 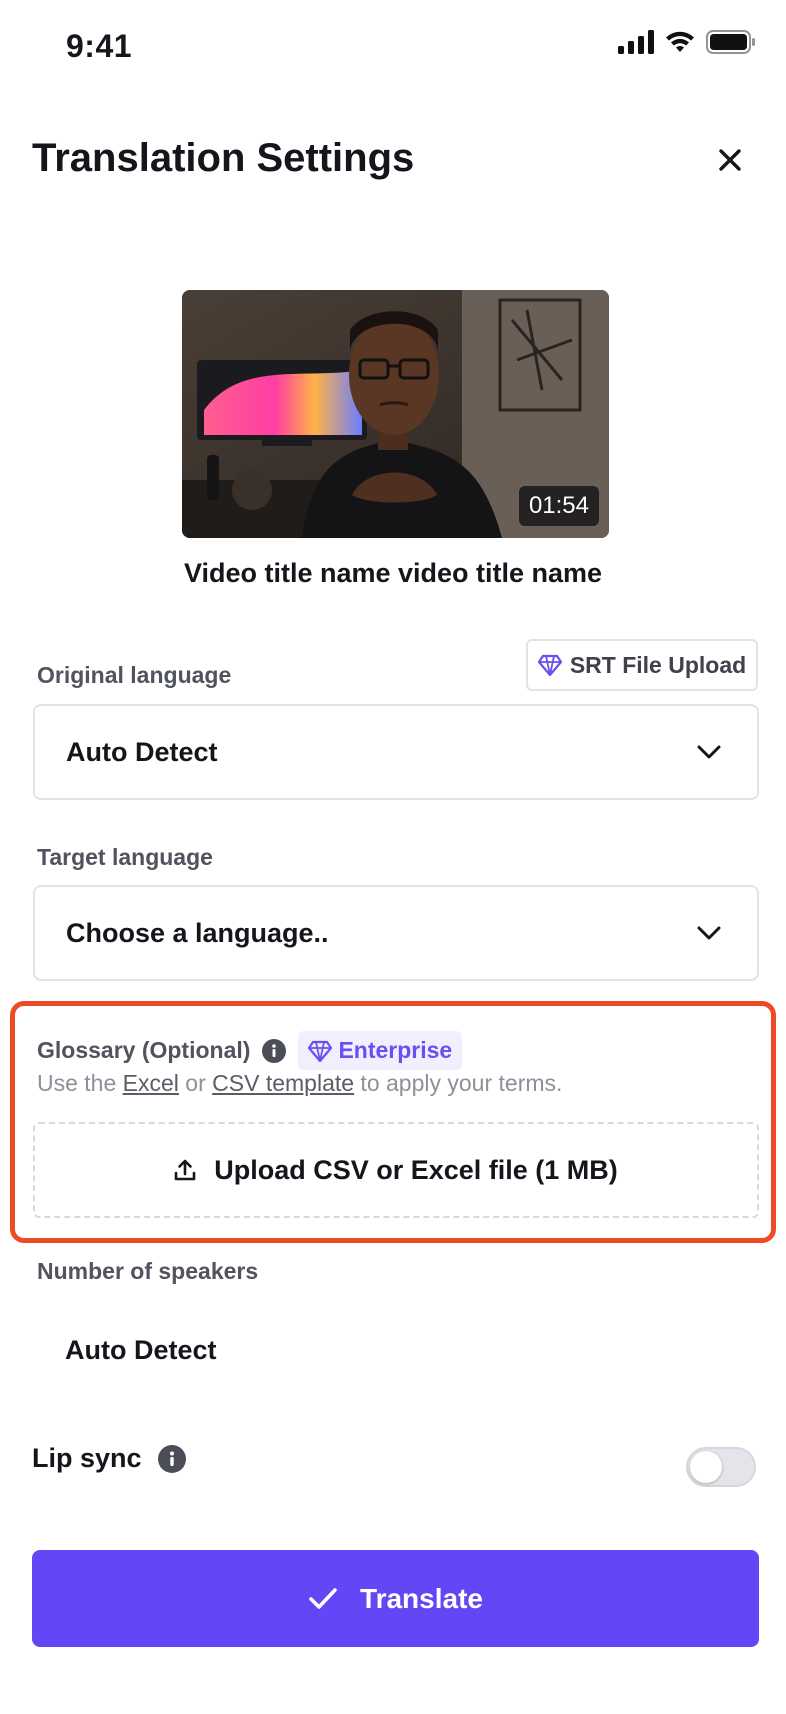 I want to click on close-button, so click(x=730, y=160).